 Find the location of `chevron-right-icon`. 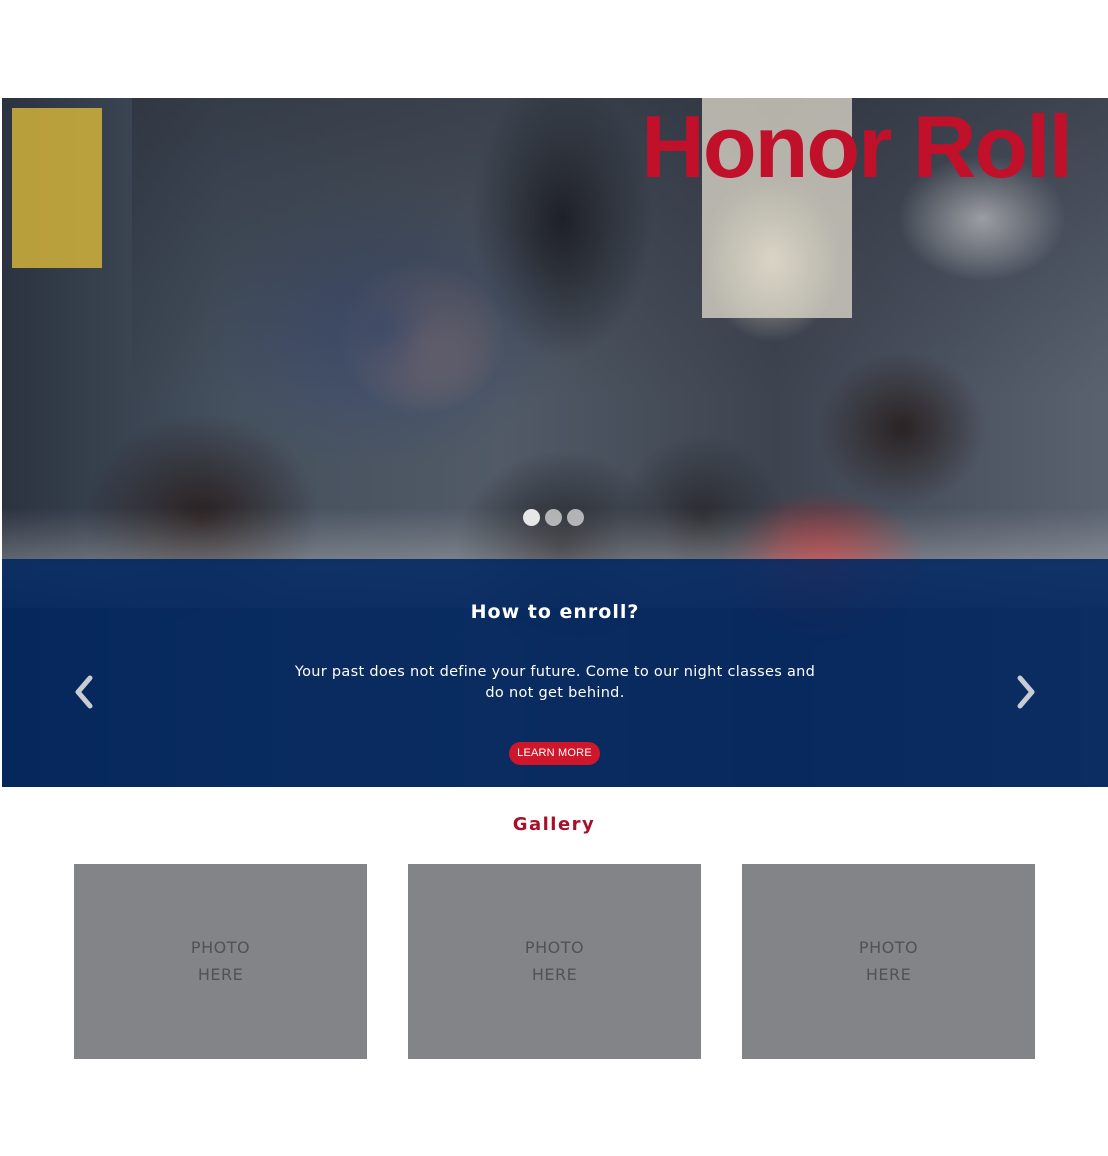

chevron-right-icon is located at coordinates (1026, 692).